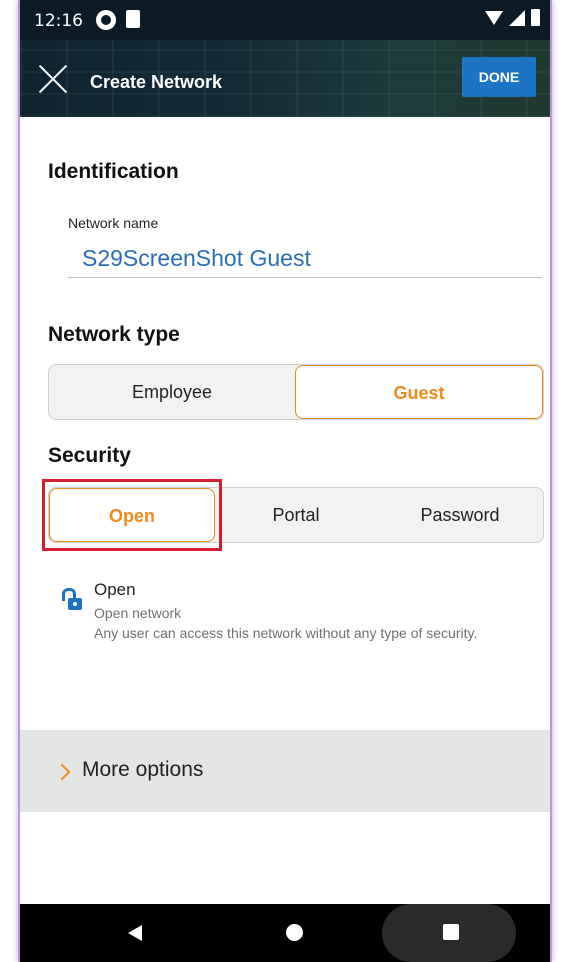  I want to click on security-password: Password, so click(460, 515).